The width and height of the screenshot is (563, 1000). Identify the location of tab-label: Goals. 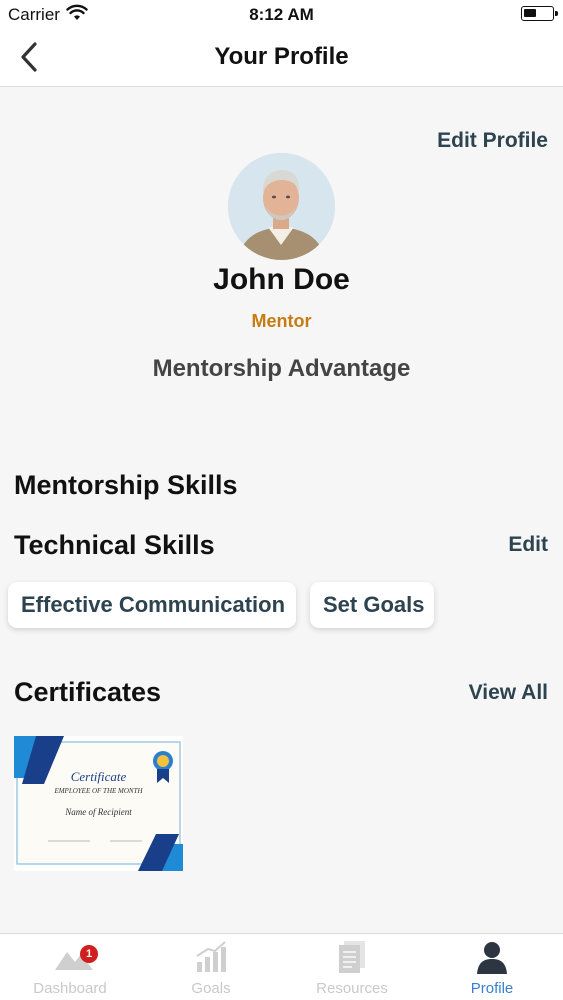
(211, 988).